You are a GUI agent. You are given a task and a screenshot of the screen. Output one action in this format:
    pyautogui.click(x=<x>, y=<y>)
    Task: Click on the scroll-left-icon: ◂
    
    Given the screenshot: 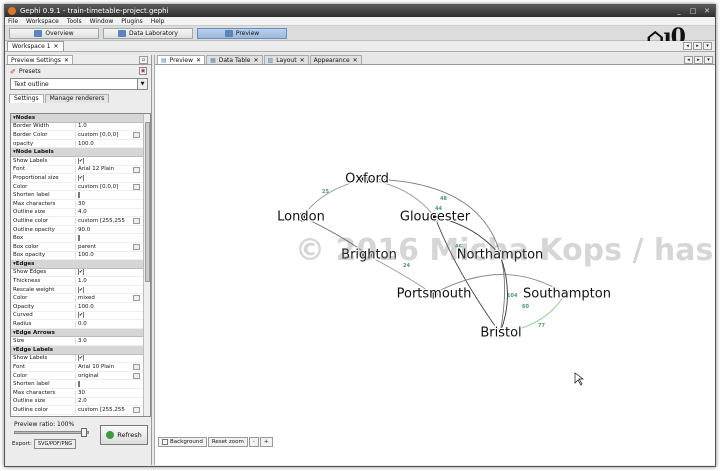 What is the action you would take?
    pyautogui.click(x=688, y=60)
    